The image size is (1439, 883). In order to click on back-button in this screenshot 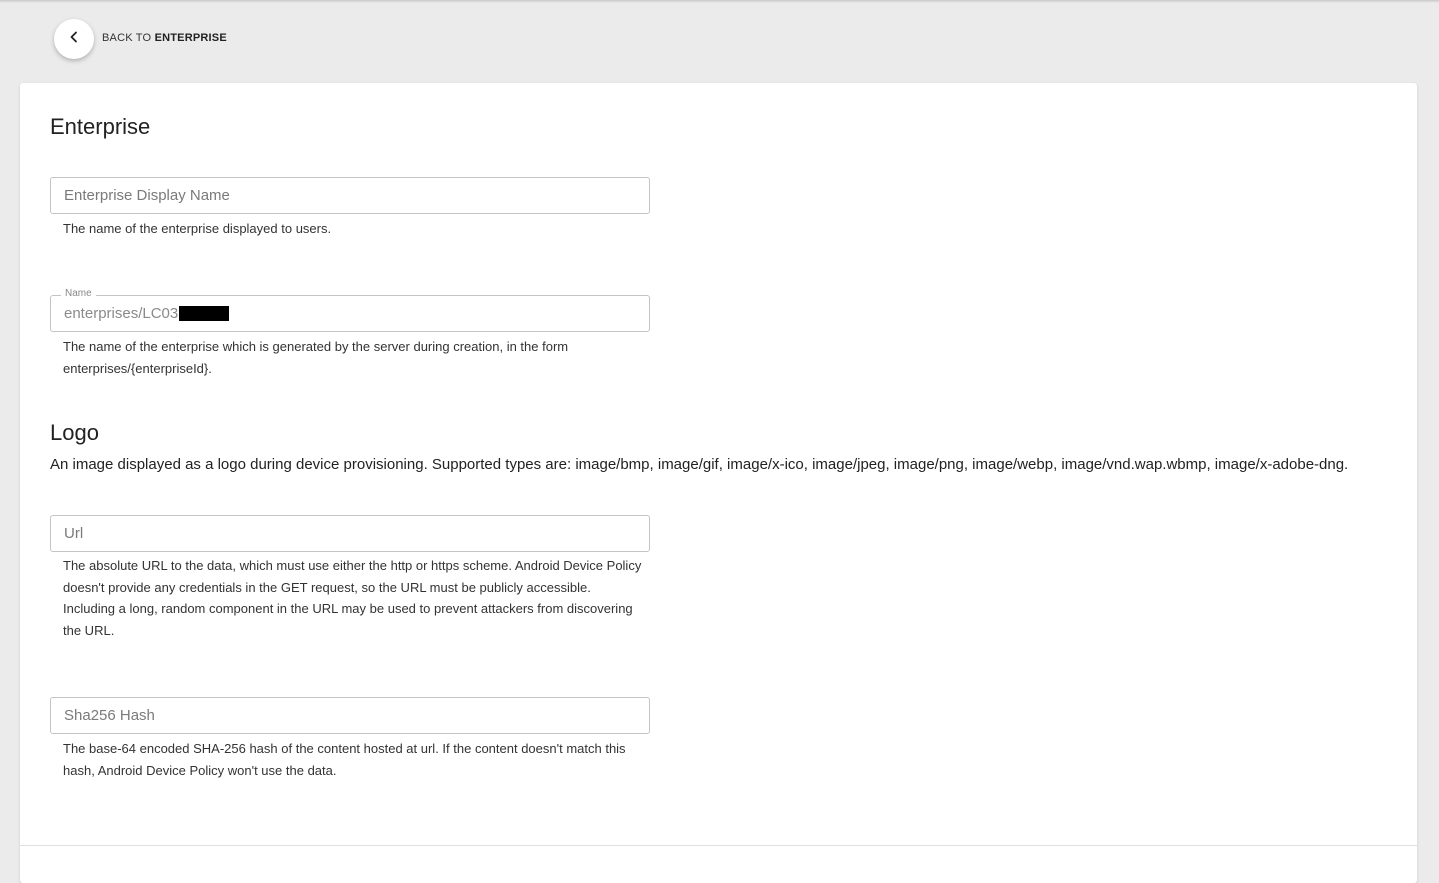, I will do `click(74, 39)`.